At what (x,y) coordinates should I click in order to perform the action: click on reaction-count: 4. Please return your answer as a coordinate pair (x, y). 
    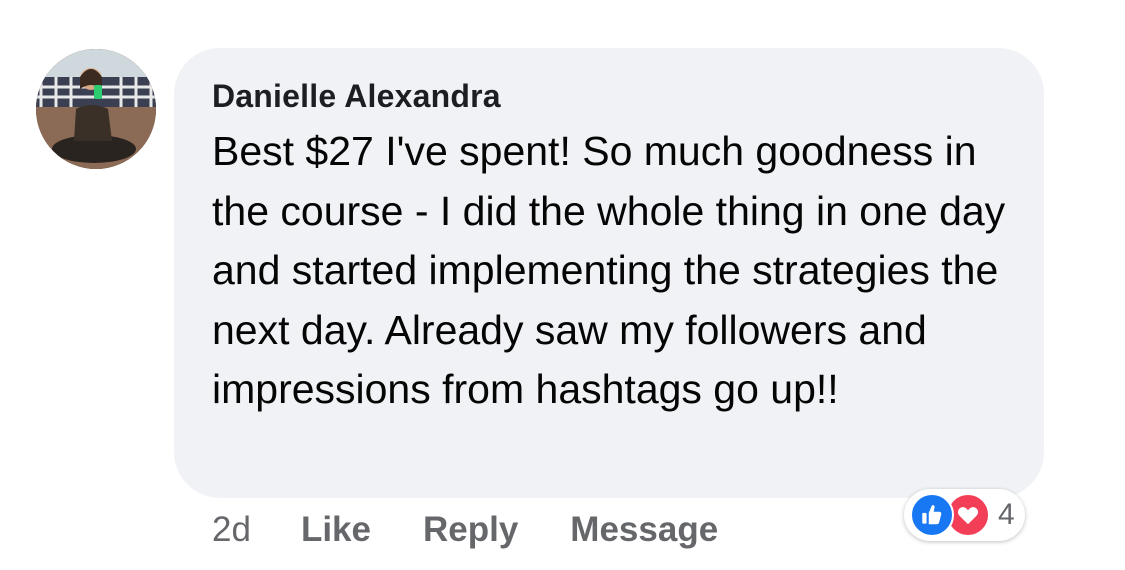
    Looking at the image, I should click on (1006, 514).